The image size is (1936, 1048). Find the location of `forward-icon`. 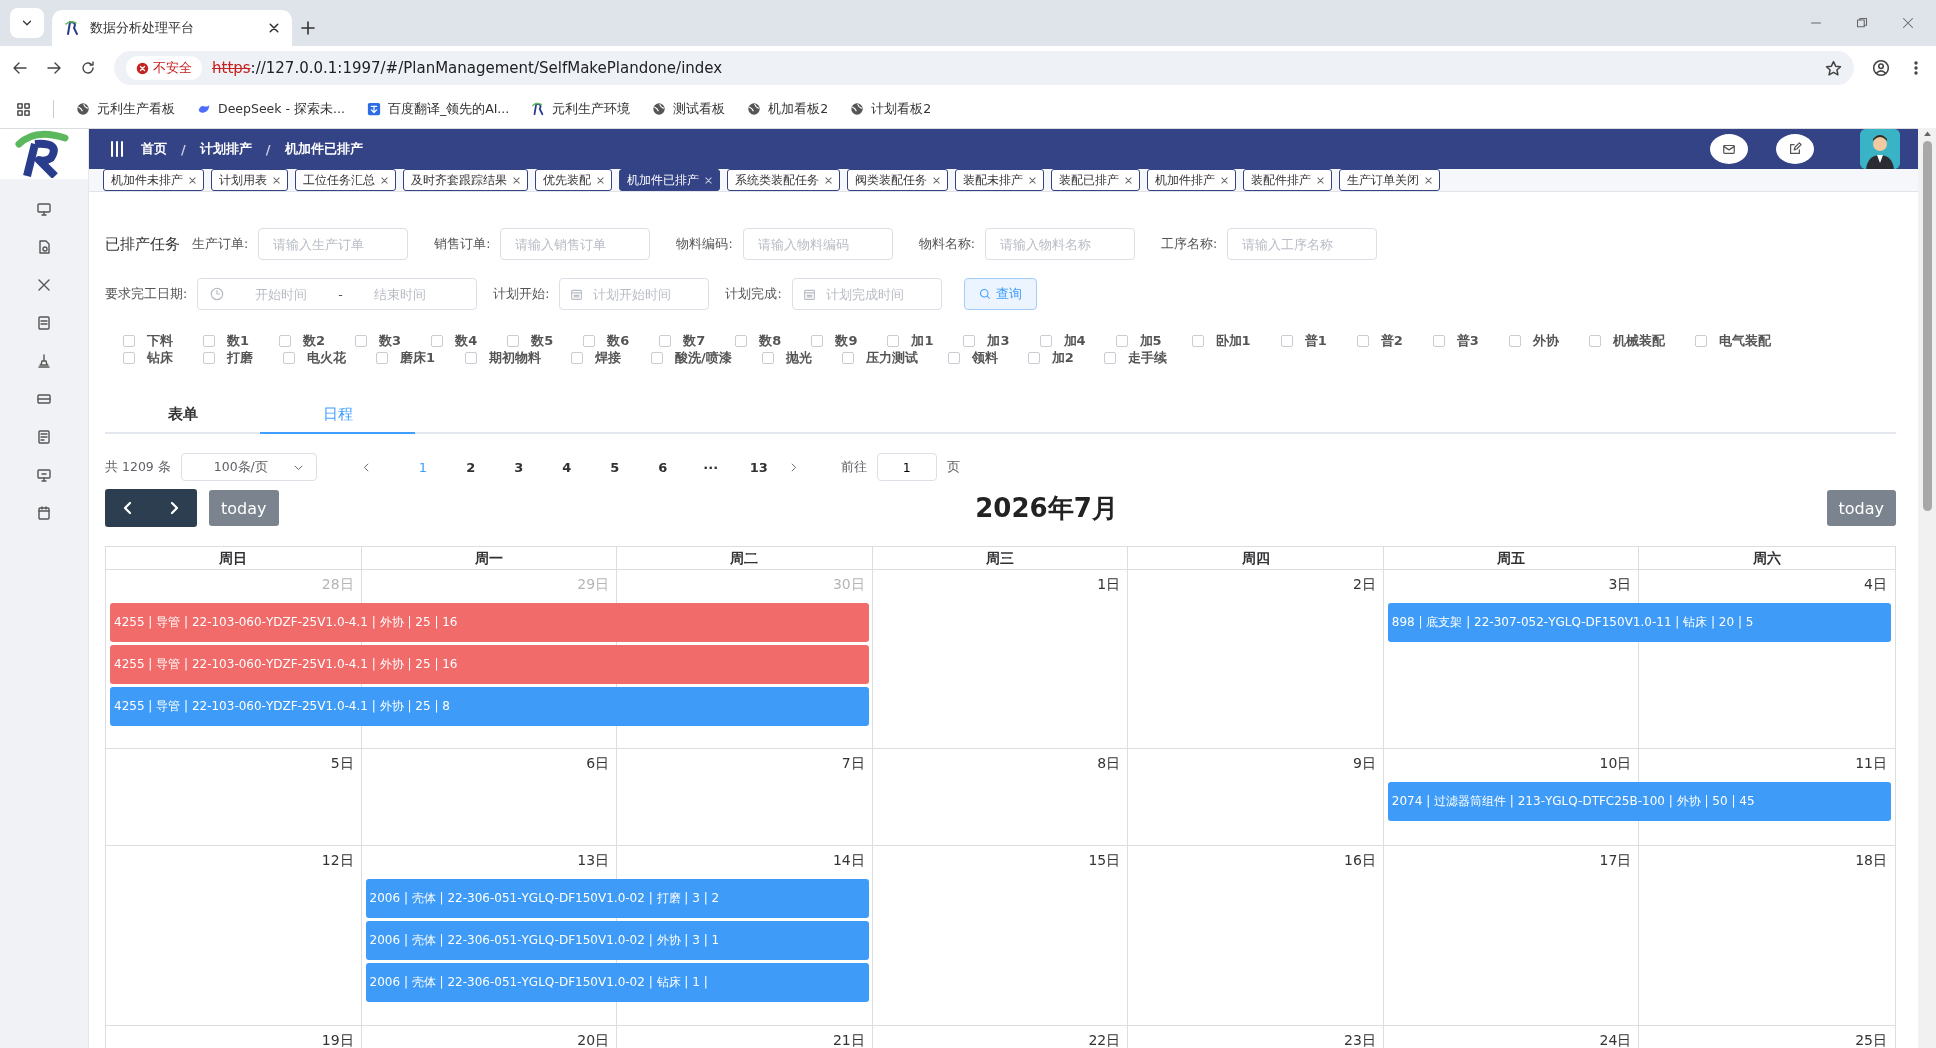

forward-icon is located at coordinates (54, 68).